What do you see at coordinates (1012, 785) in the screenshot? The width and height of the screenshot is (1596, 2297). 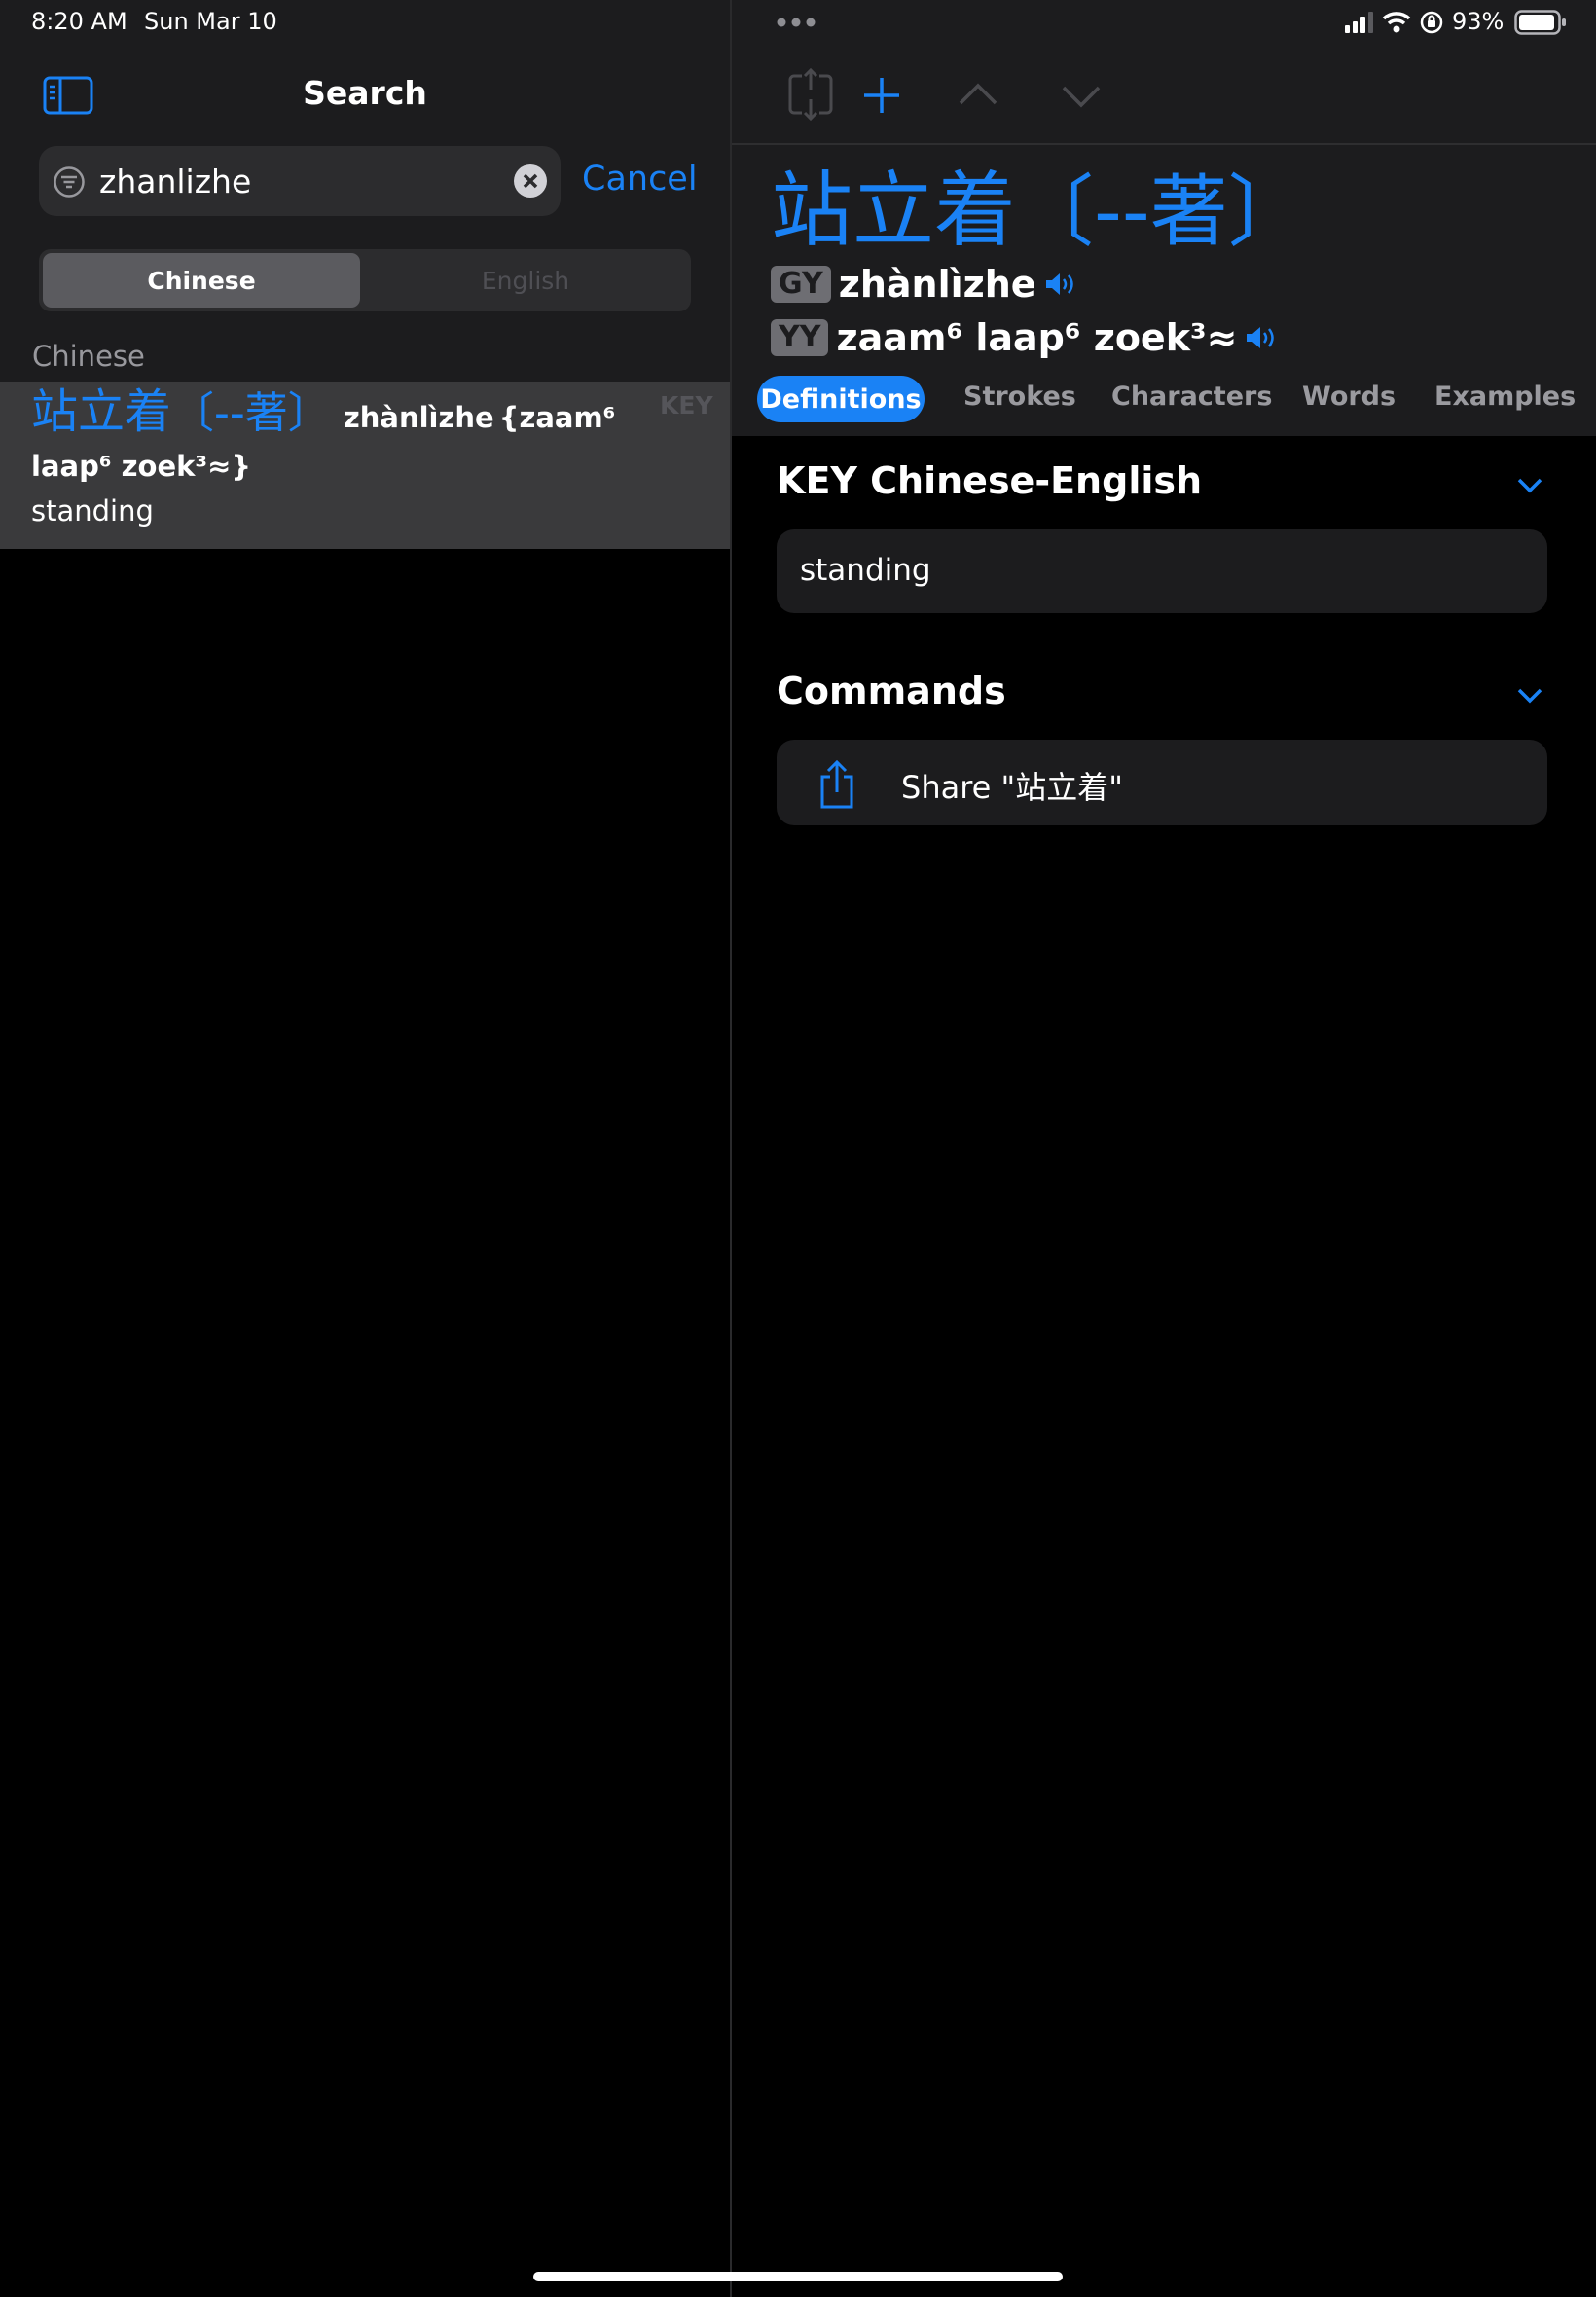 I see `share-label: Share "站立着"` at bounding box center [1012, 785].